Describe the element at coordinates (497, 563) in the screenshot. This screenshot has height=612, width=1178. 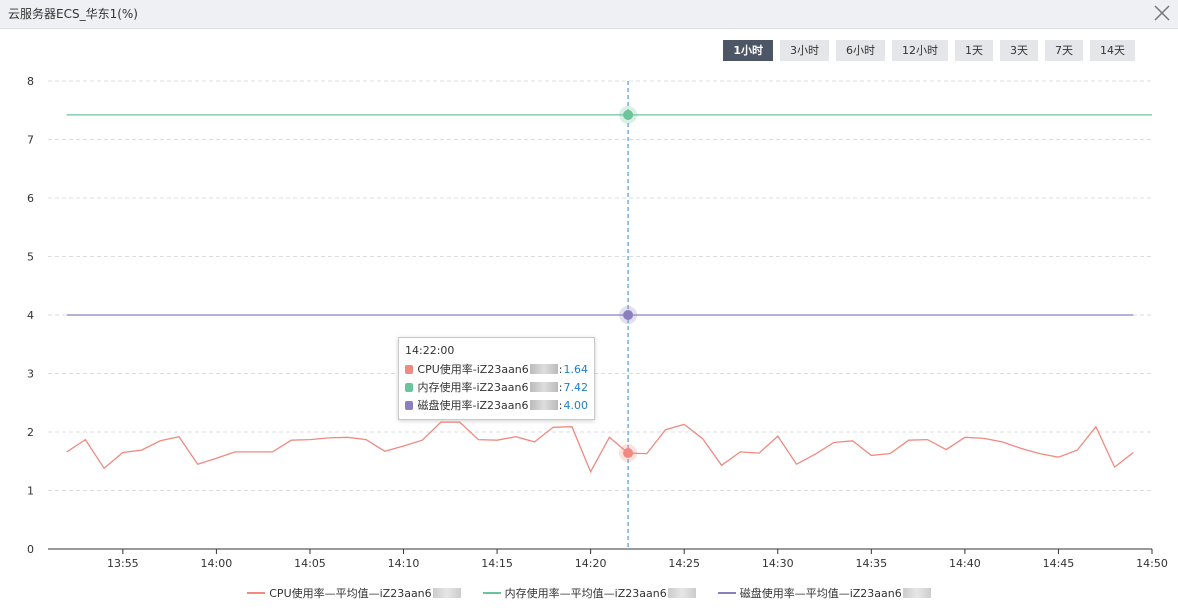
I see `x-tick-label: 14:15` at that location.